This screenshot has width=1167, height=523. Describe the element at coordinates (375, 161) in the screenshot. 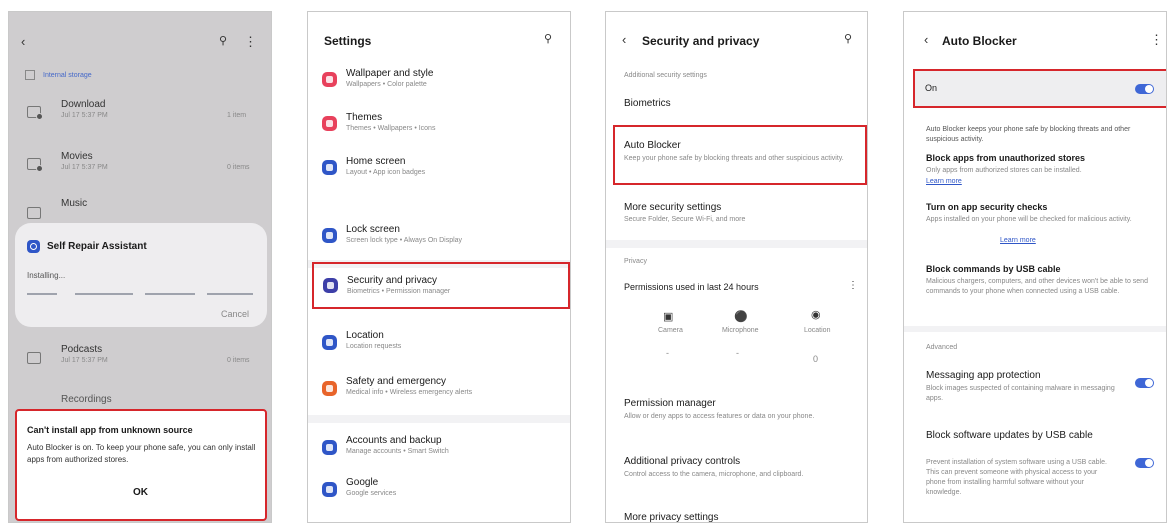

I see `settings-item-label: Home screen` at that location.